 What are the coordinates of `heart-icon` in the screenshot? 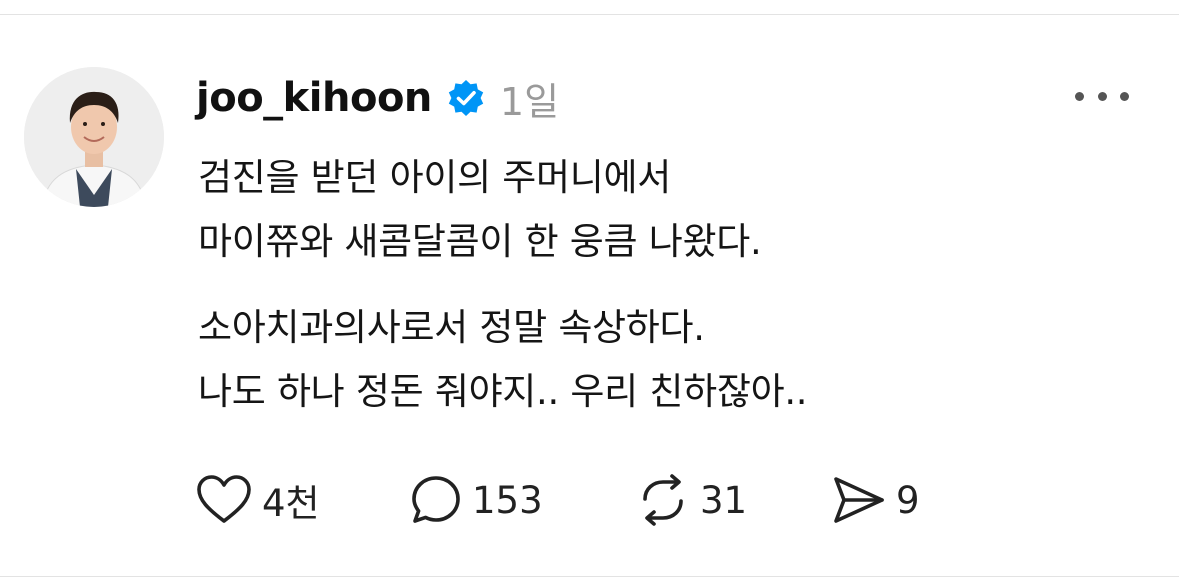 It's located at (224, 499).